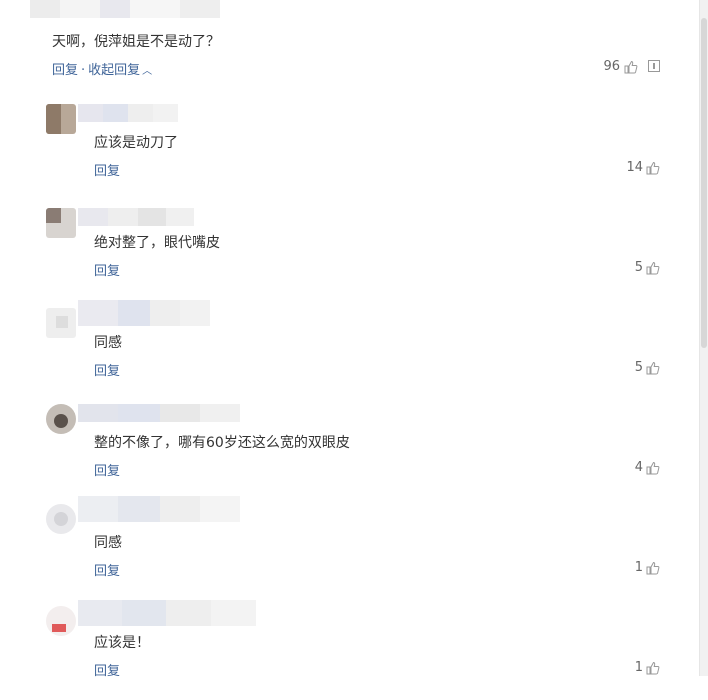 This screenshot has height=700, width=708. I want to click on reply-item: 绝对整了，眼代嘴皮 回复 5, so click(350, 250).